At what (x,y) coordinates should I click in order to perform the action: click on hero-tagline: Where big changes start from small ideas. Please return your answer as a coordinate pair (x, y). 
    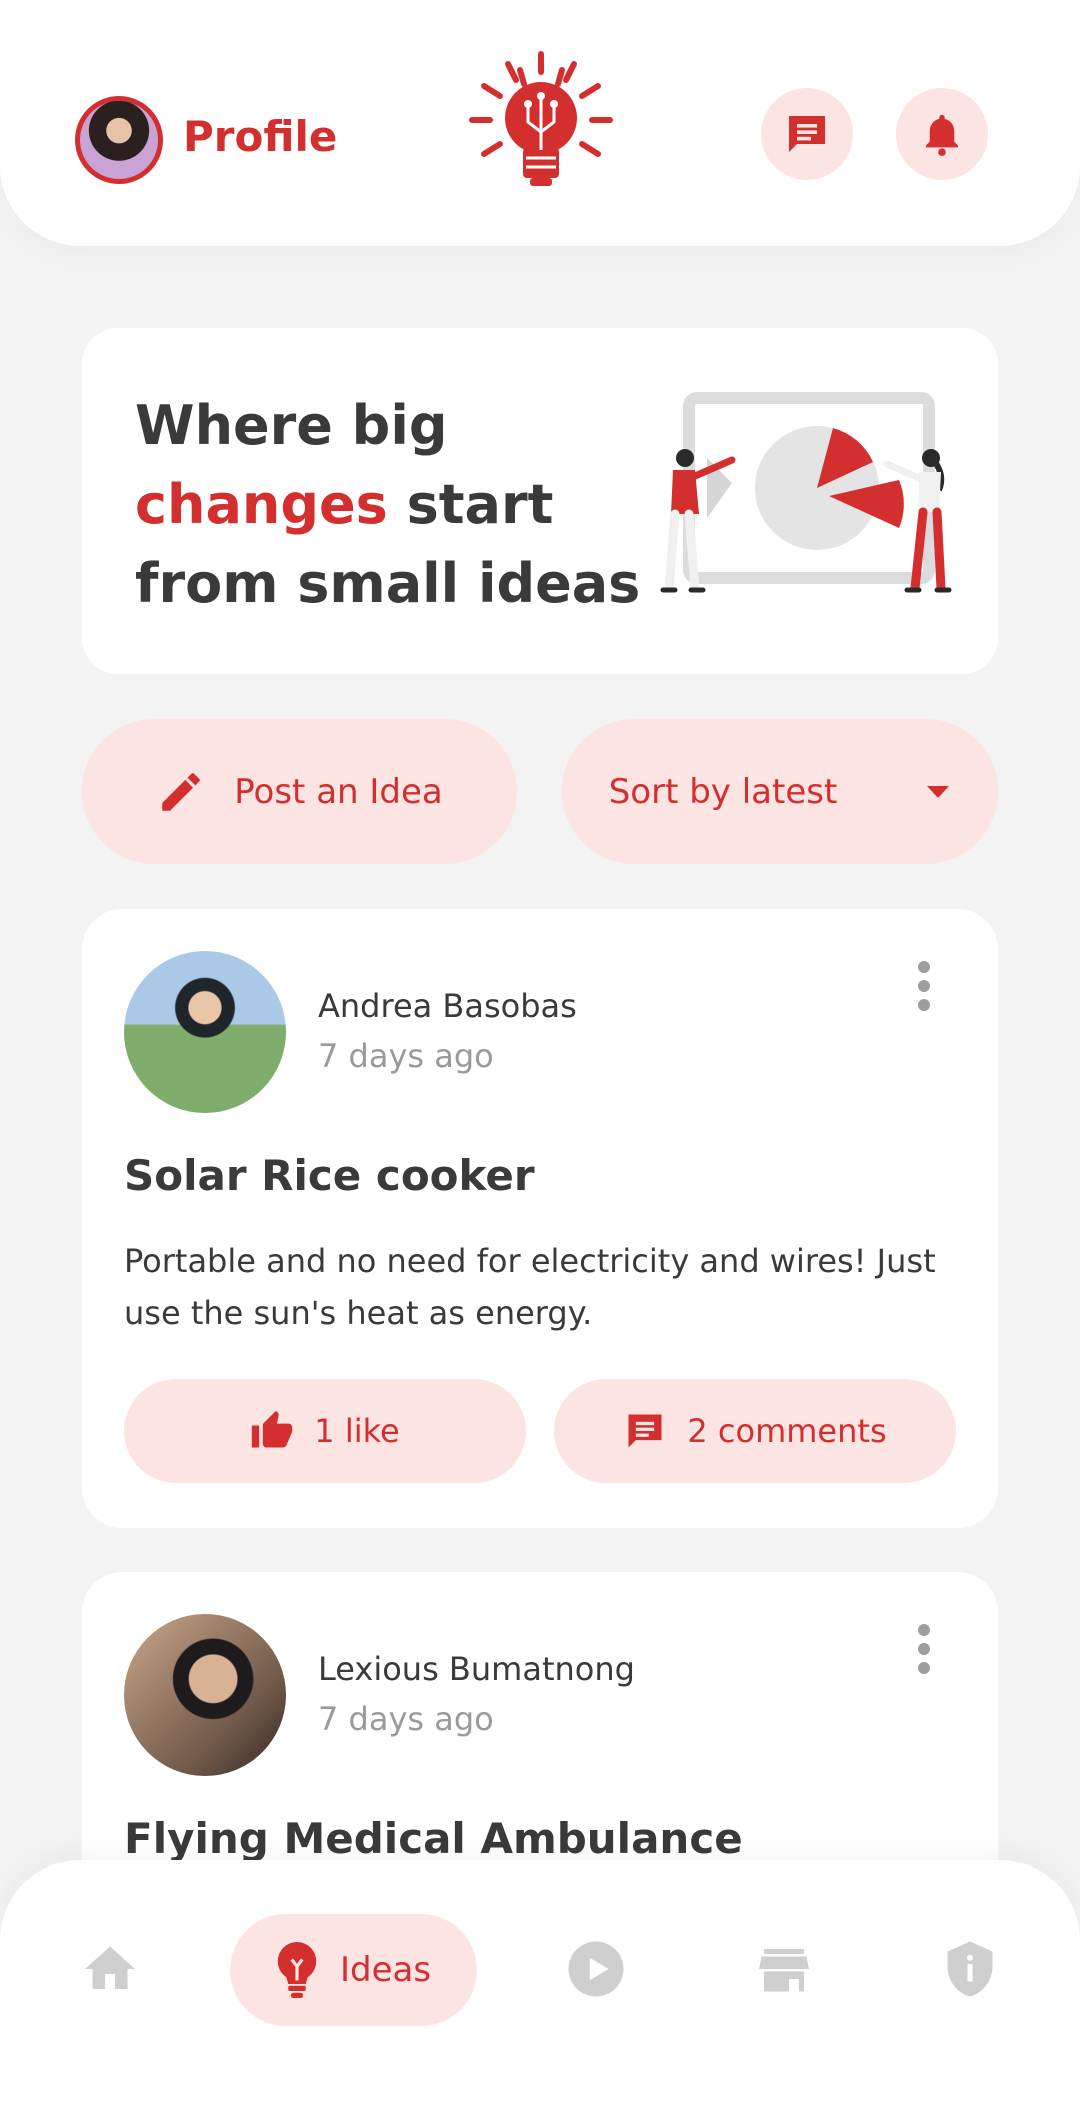
    Looking at the image, I should click on (395, 504).